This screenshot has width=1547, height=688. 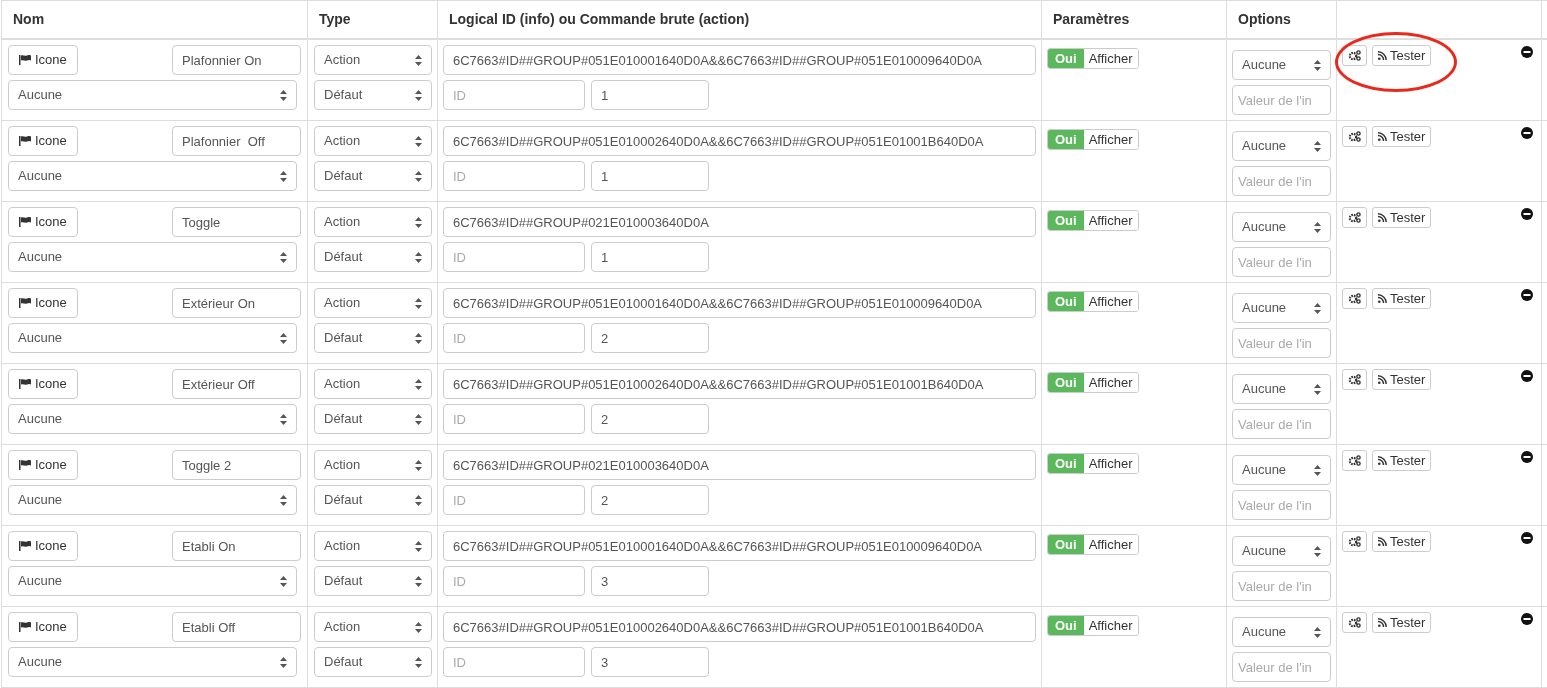 What do you see at coordinates (236, 627) in the screenshot?
I see `name-field: Etabli Off` at bounding box center [236, 627].